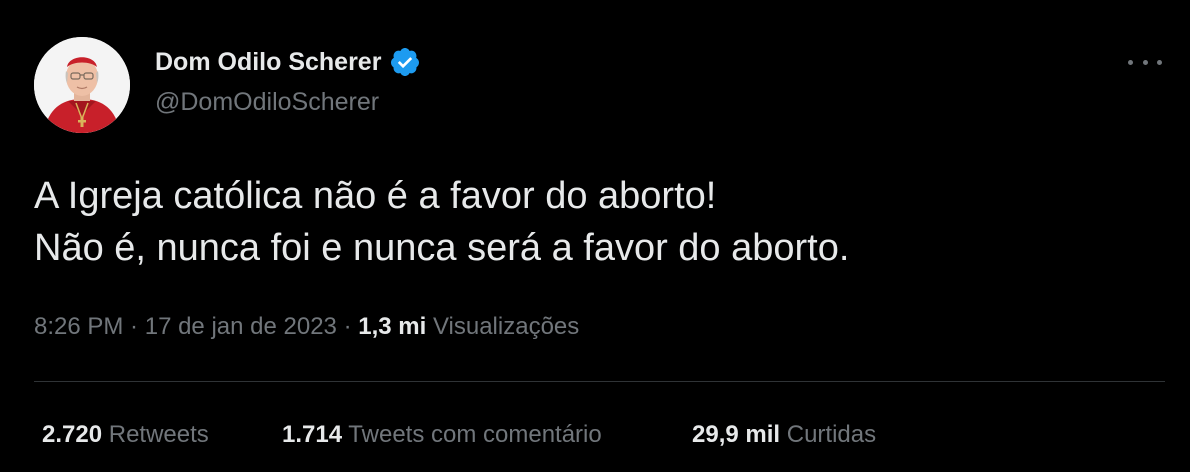 This screenshot has width=1190, height=472. Describe the element at coordinates (72, 434) in the screenshot. I see `retweets-count: 2.720` at that location.